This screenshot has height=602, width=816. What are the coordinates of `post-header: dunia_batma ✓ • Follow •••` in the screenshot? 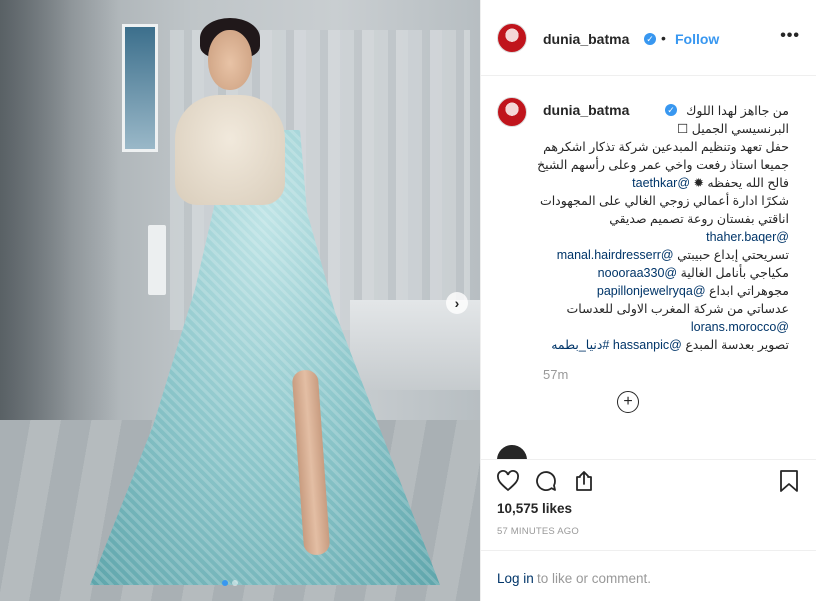 It's located at (648, 38).